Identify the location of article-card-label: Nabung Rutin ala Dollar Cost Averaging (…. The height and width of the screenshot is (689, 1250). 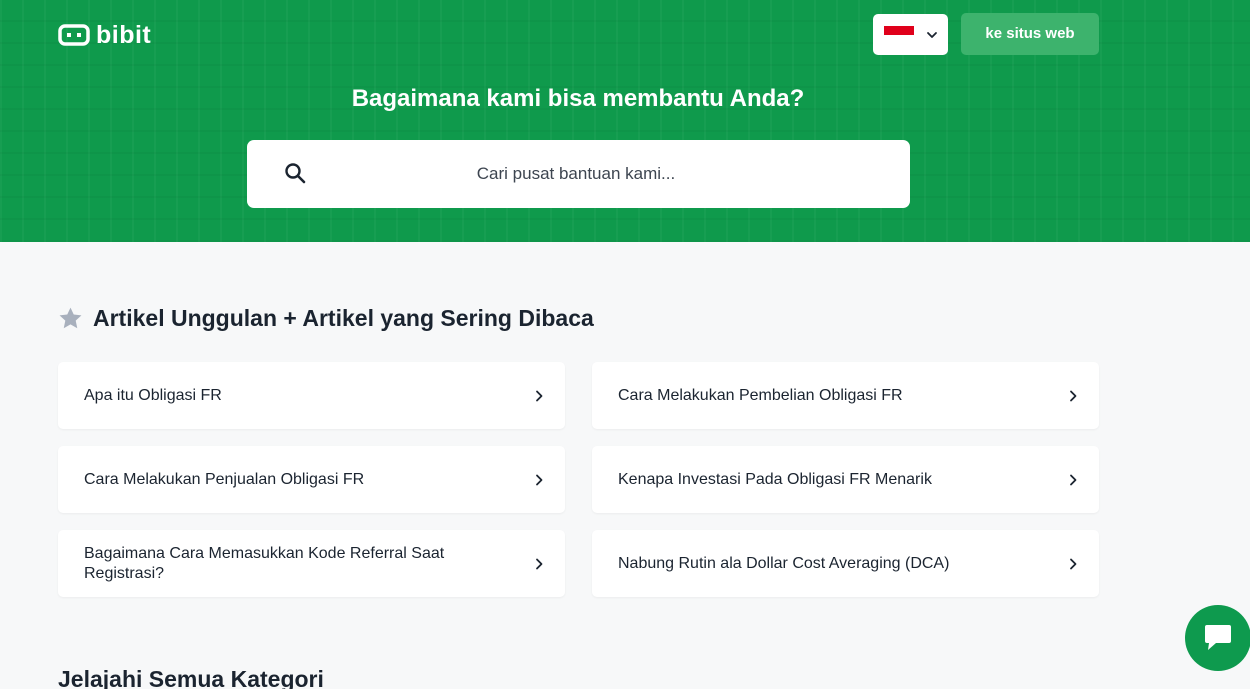
(784, 563).